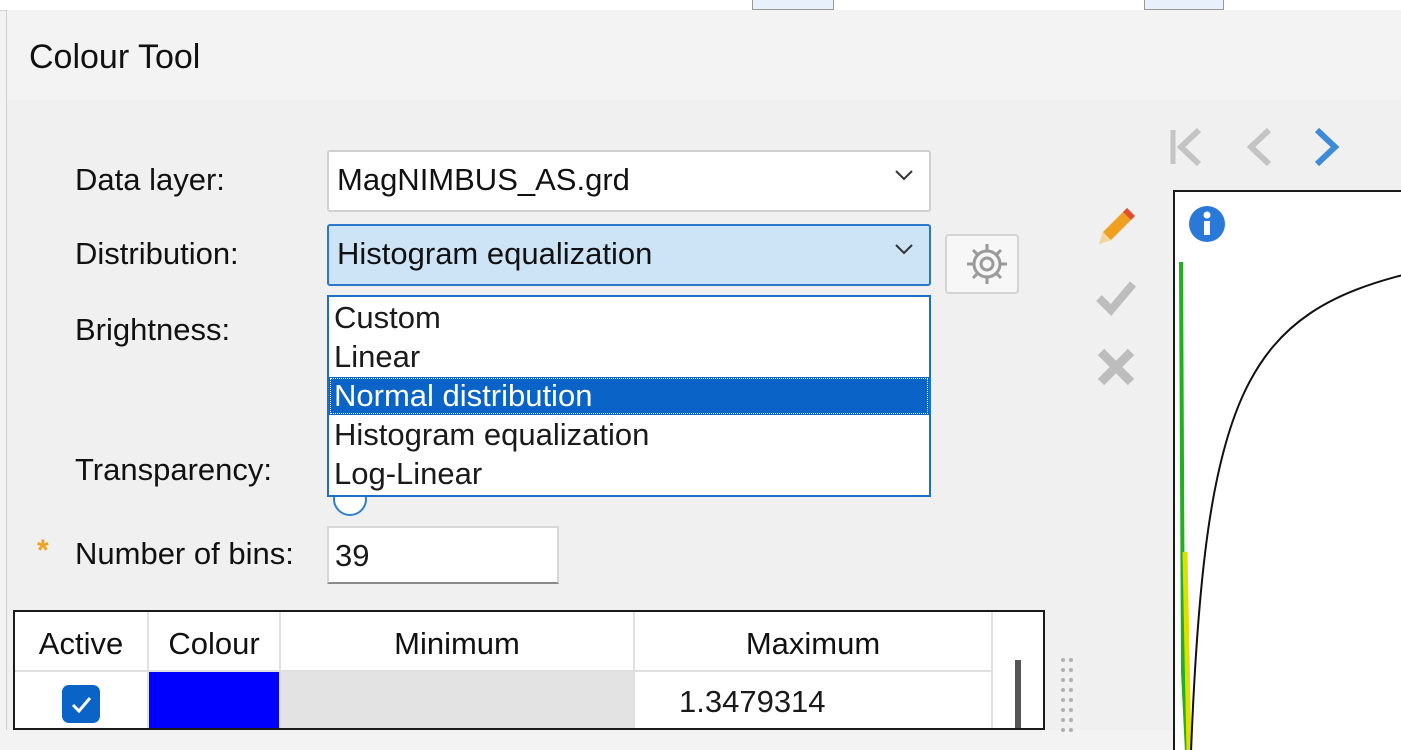 This screenshot has width=1401, height=750. I want to click on distribution-value: Histogram equalization, so click(495, 253).